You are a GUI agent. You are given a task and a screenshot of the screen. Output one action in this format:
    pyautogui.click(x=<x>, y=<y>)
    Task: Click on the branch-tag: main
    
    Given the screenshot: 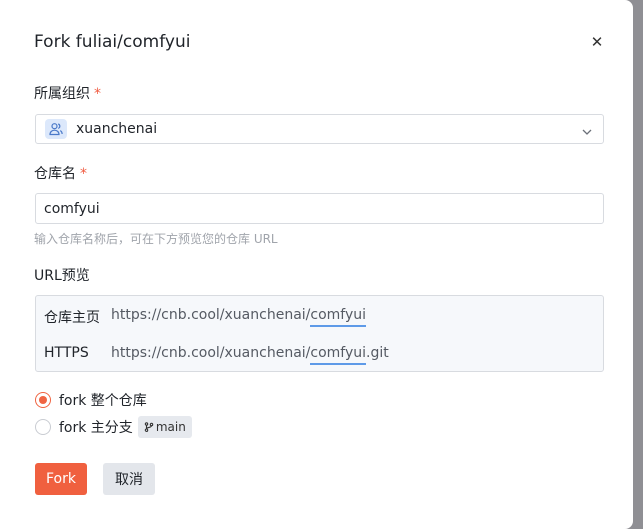 What is the action you would take?
    pyautogui.click(x=164, y=427)
    